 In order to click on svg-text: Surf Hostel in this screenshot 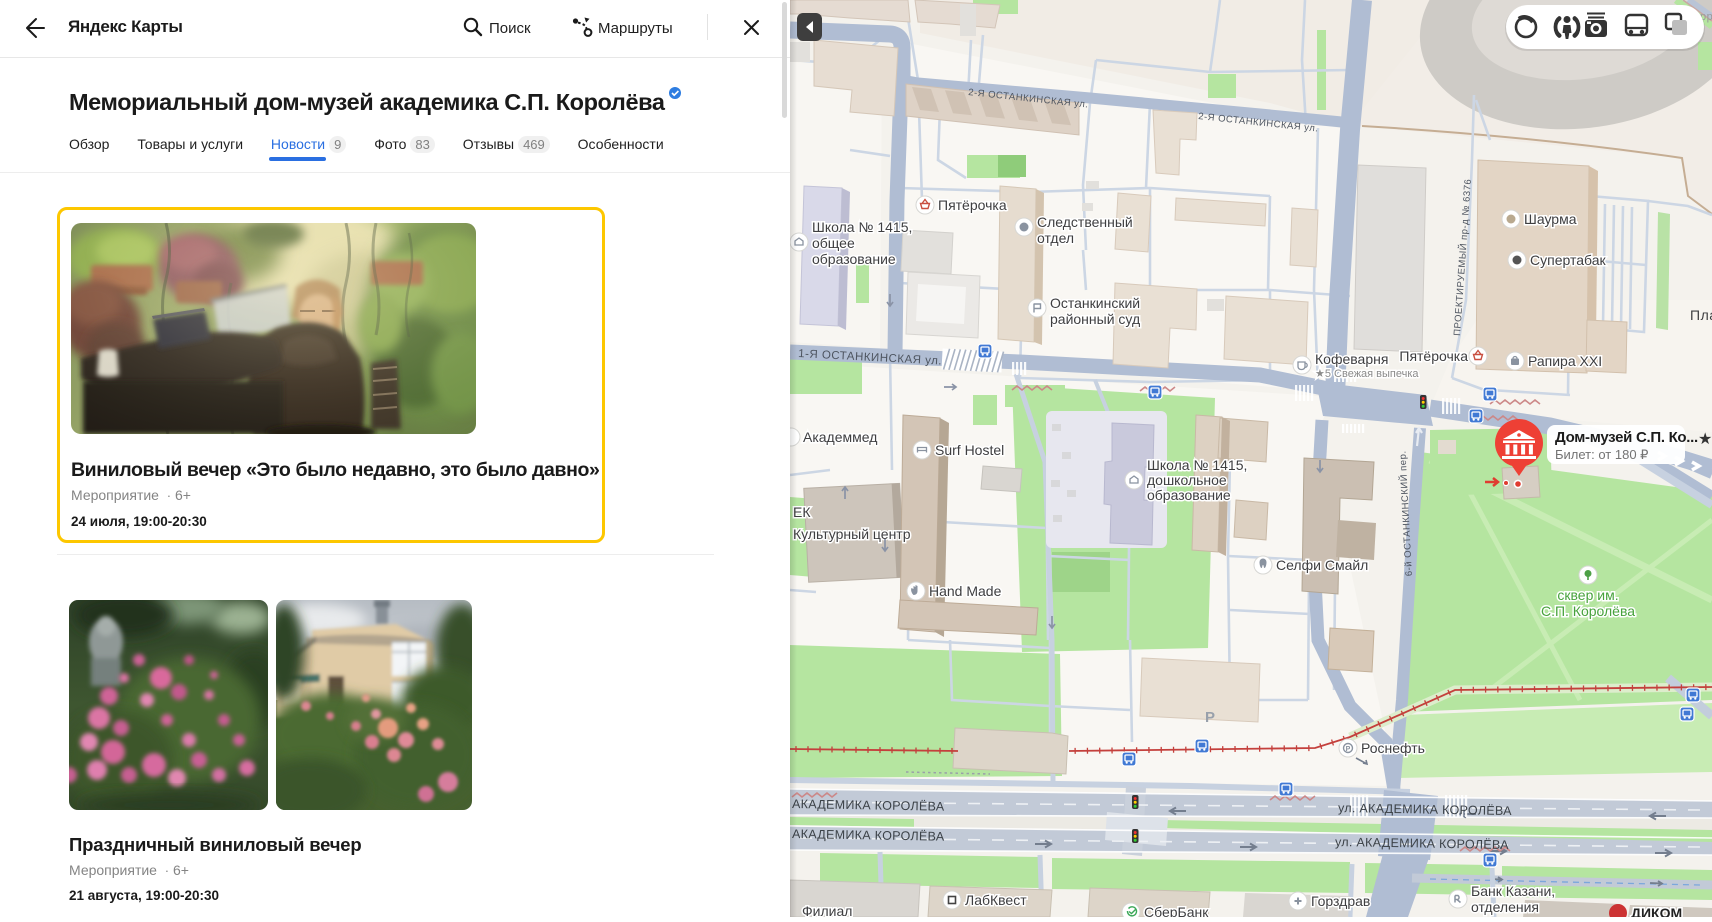, I will do `click(969, 450)`.